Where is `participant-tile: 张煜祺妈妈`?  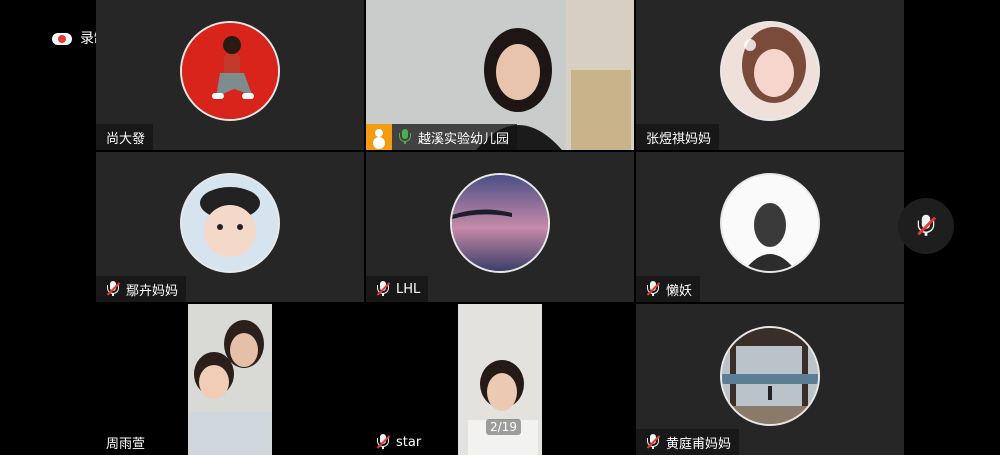
participant-tile: 张煜祺妈妈 is located at coordinates (770, 75).